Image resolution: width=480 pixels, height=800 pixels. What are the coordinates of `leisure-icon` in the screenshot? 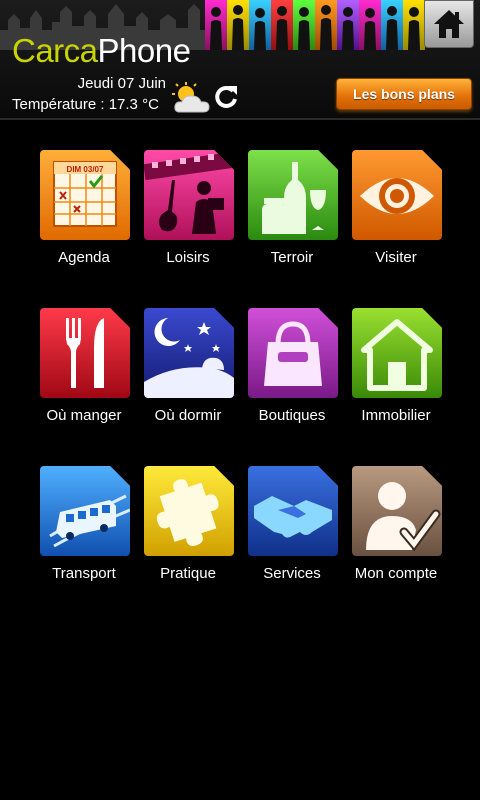 It's located at (189, 195).